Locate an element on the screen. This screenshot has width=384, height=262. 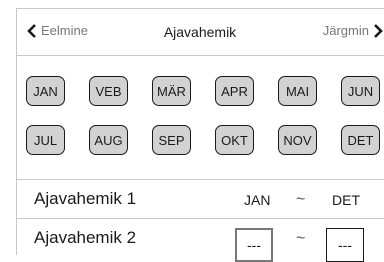
month-button-aug: AUG is located at coordinates (108, 140).